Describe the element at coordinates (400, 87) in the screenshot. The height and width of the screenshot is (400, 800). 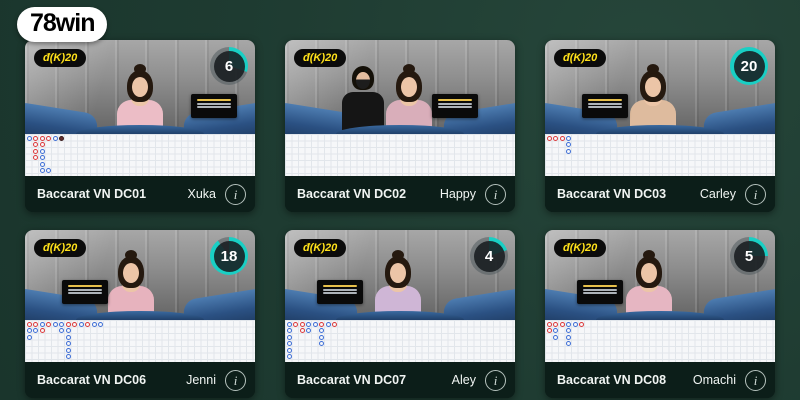
I see `video-preview: đ(K)20` at that location.